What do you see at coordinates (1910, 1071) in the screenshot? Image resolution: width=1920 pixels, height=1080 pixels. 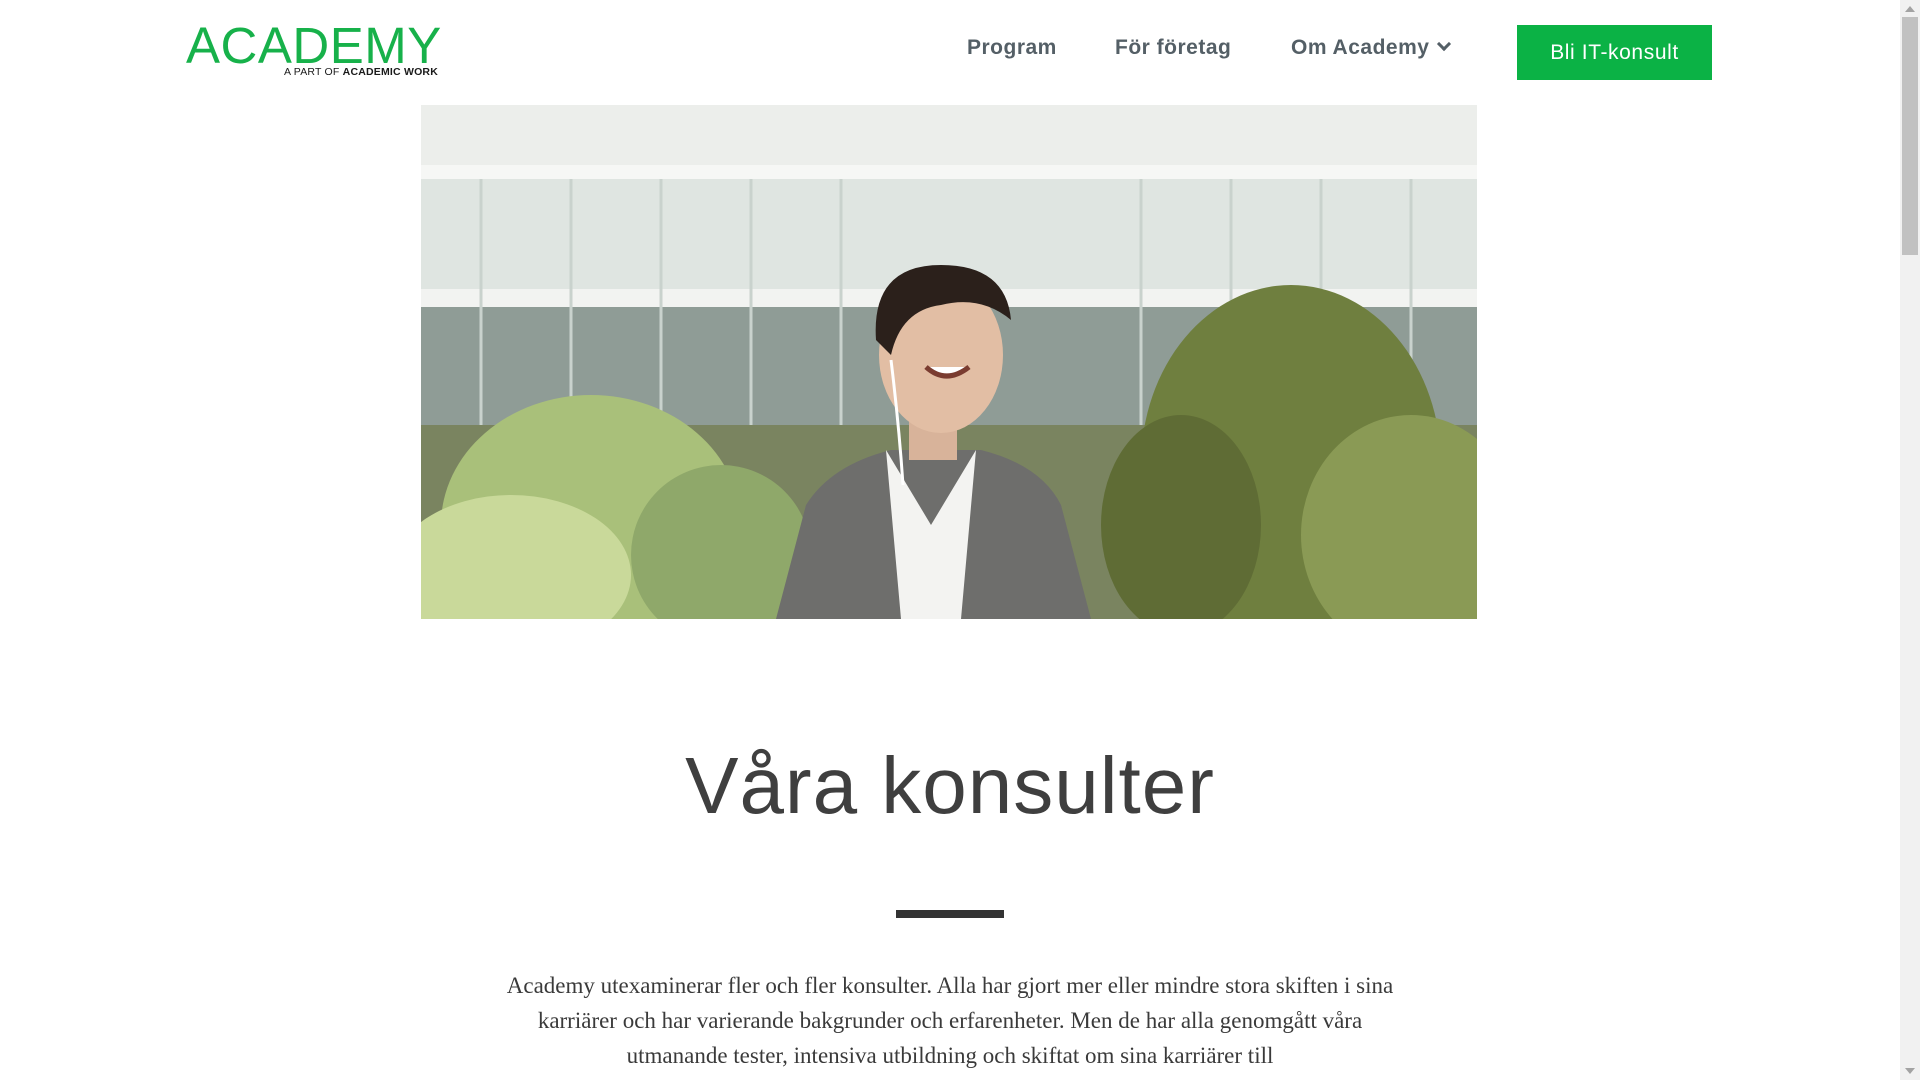 I see `scroll-down-arrow-icon` at bounding box center [1910, 1071].